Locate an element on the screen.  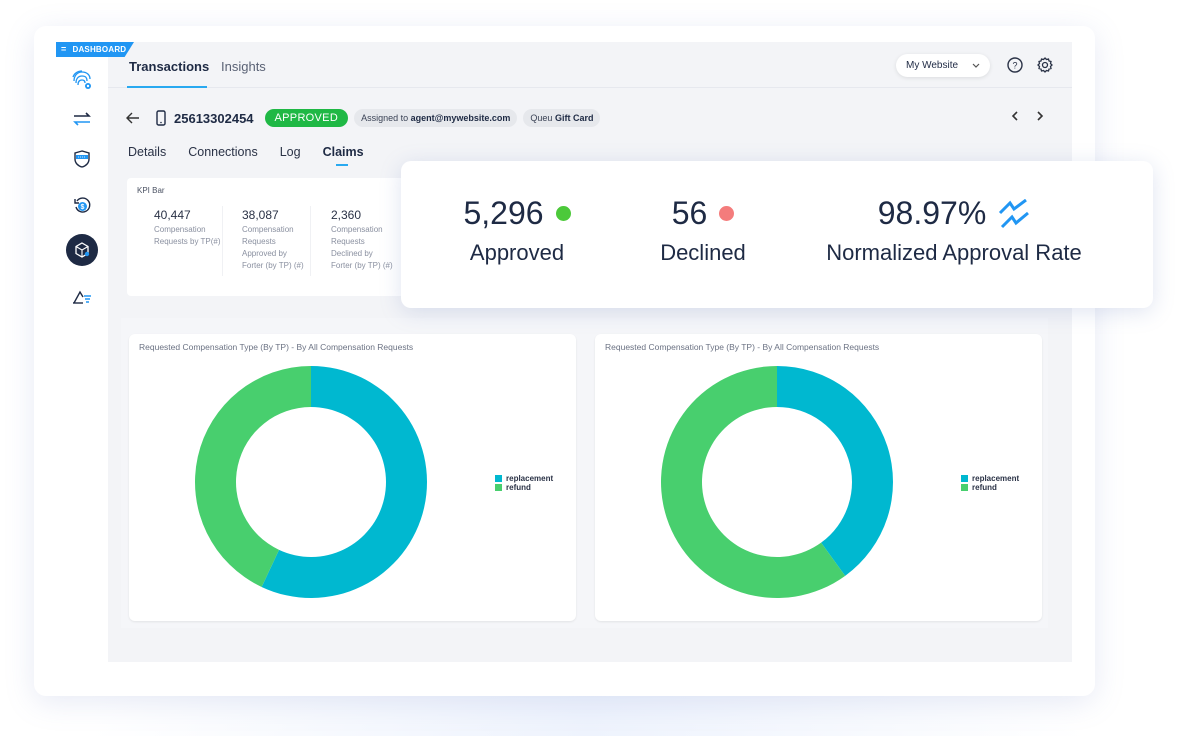
assigned-agent: agent@mywebsite.com is located at coordinates (460, 118).